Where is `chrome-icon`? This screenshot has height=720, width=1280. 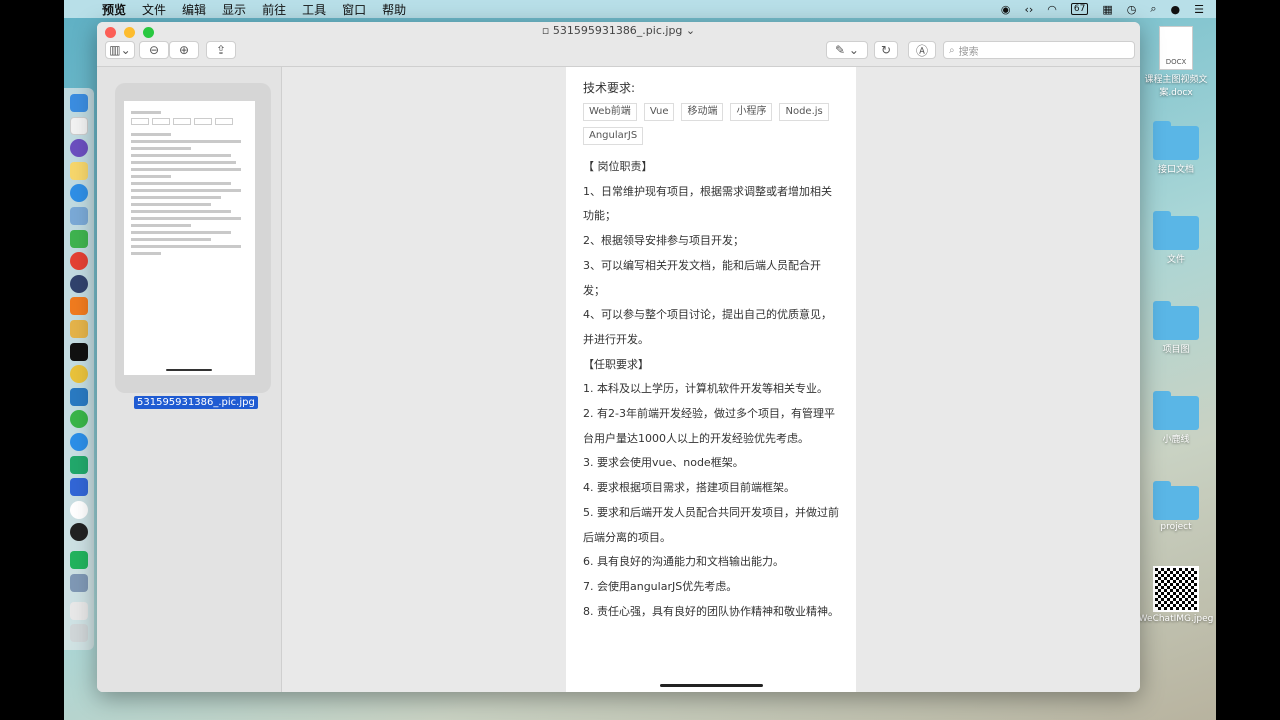
chrome-icon is located at coordinates (79, 261).